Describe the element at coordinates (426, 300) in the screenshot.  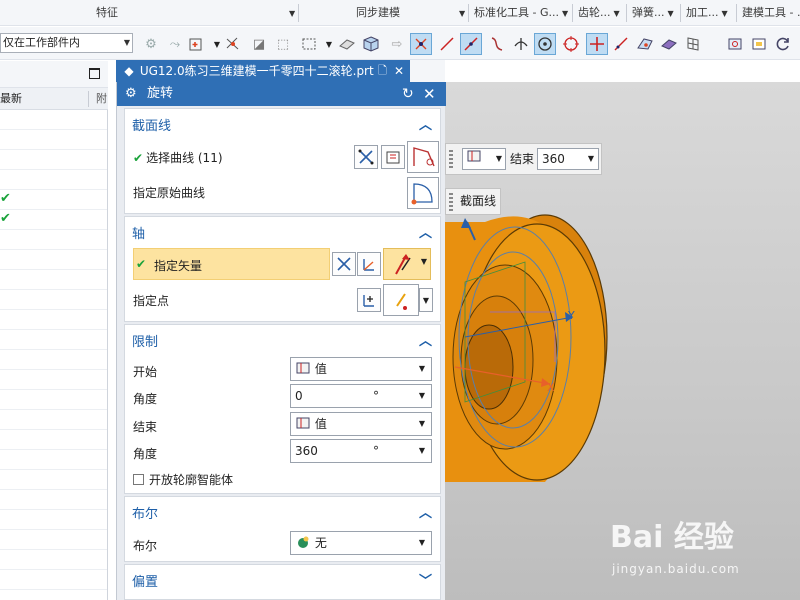
I see `point-method-dropdown: ▼` at that location.